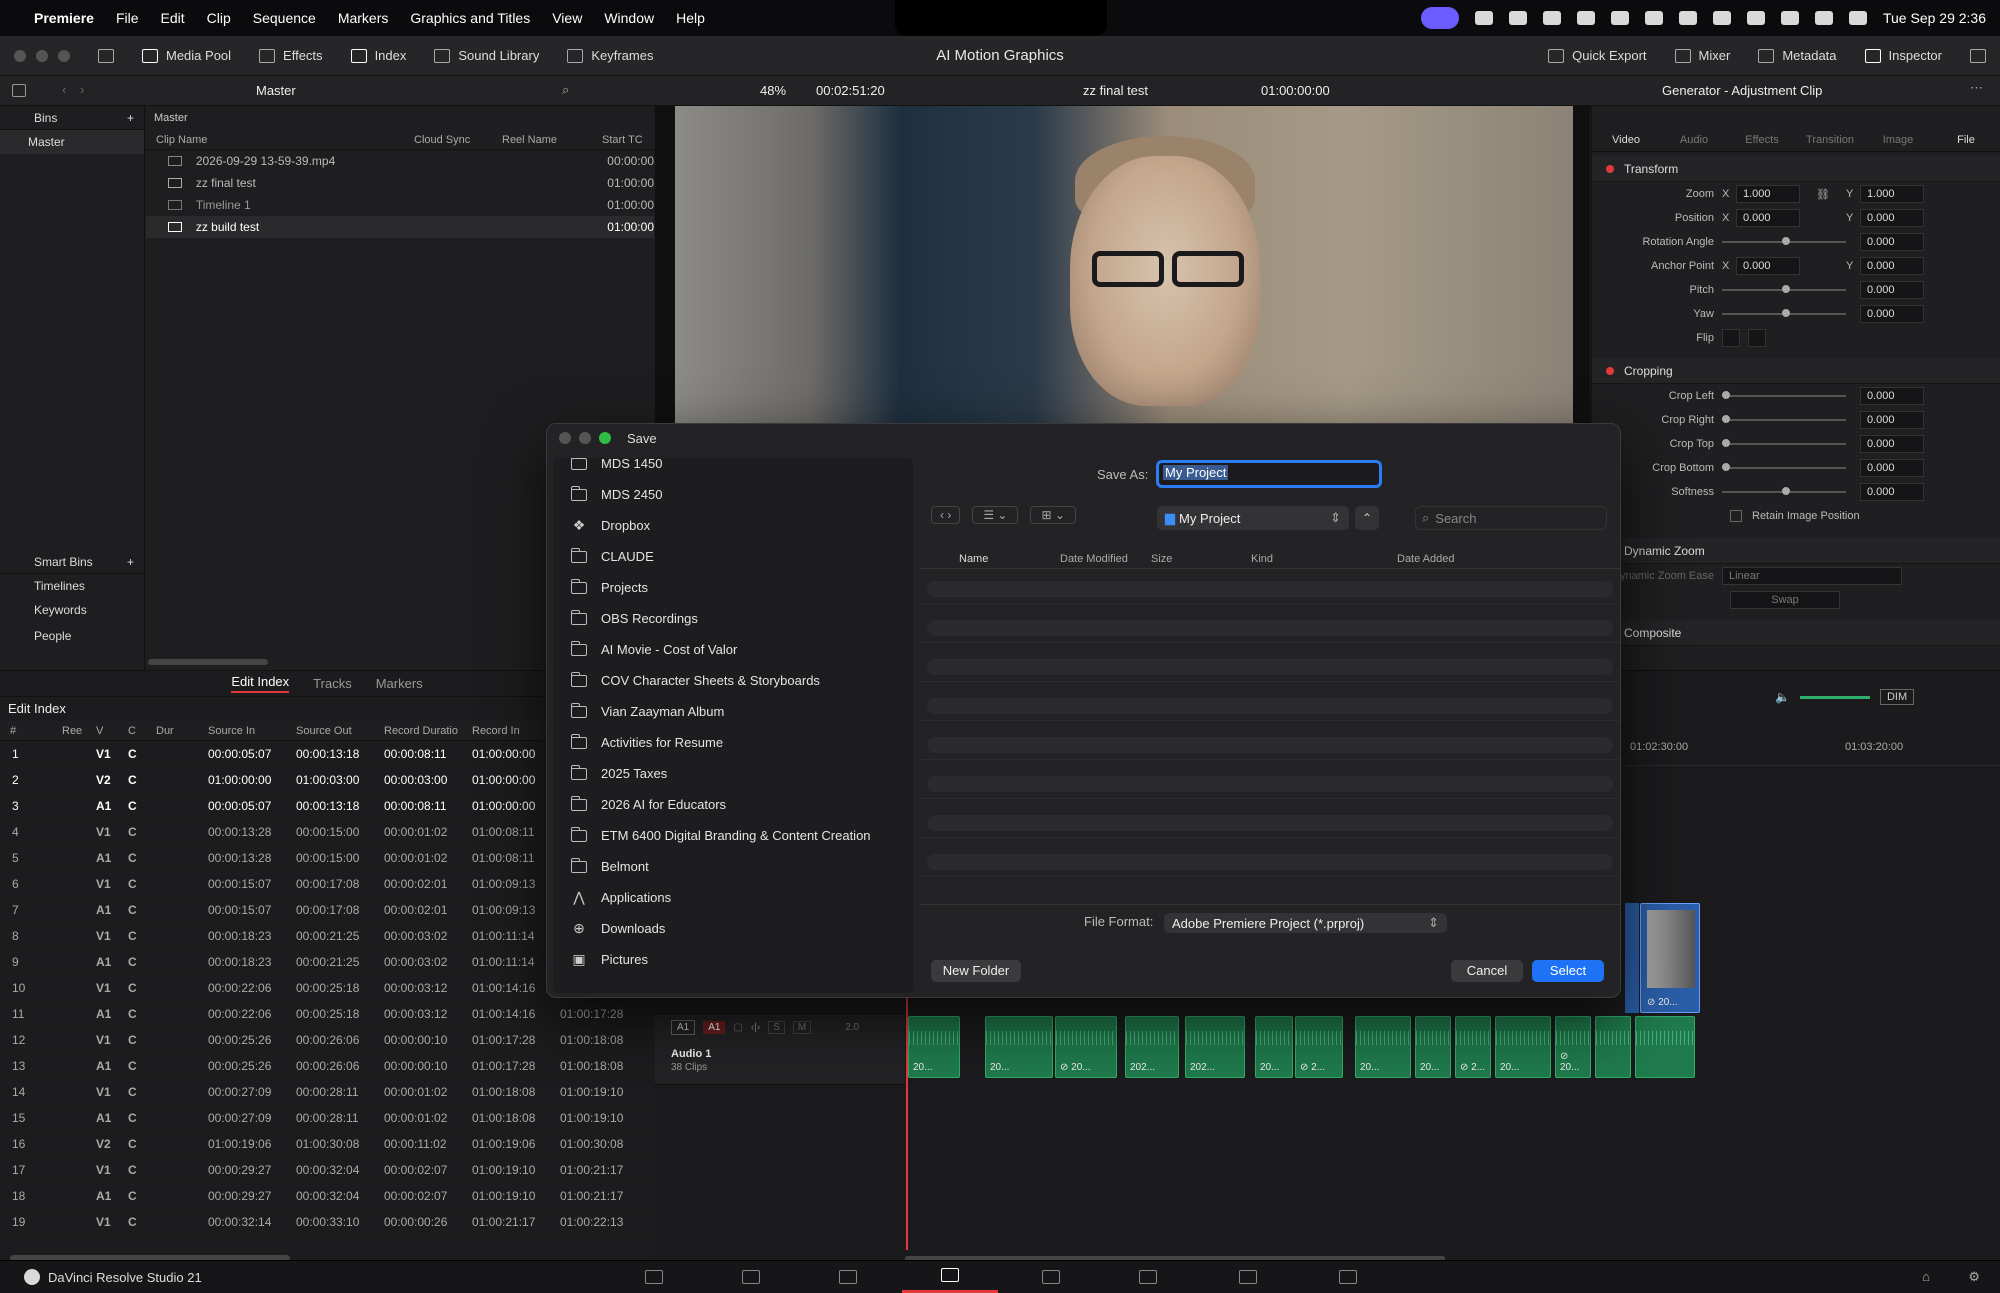  Describe the element at coordinates (1632, 958) in the screenshot. I see `video-clip` at that location.